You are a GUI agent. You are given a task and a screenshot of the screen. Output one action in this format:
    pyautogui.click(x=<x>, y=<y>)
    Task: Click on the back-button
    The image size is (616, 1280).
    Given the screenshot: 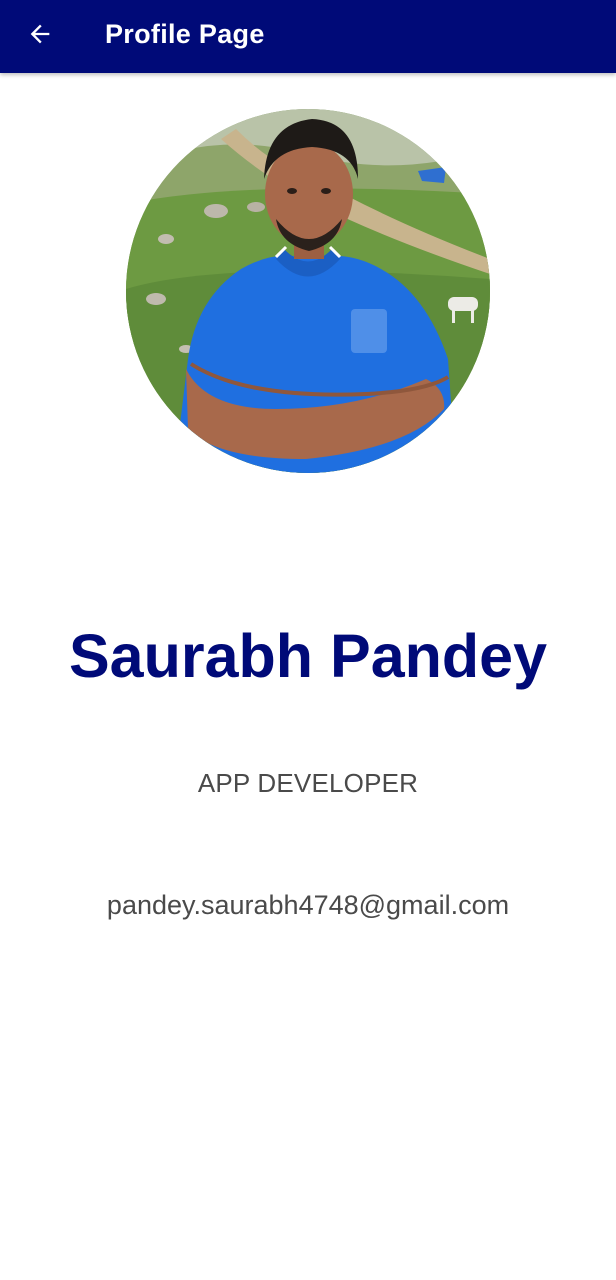 What is the action you would take?
    pyautogui.click(x=40, y=36)
    